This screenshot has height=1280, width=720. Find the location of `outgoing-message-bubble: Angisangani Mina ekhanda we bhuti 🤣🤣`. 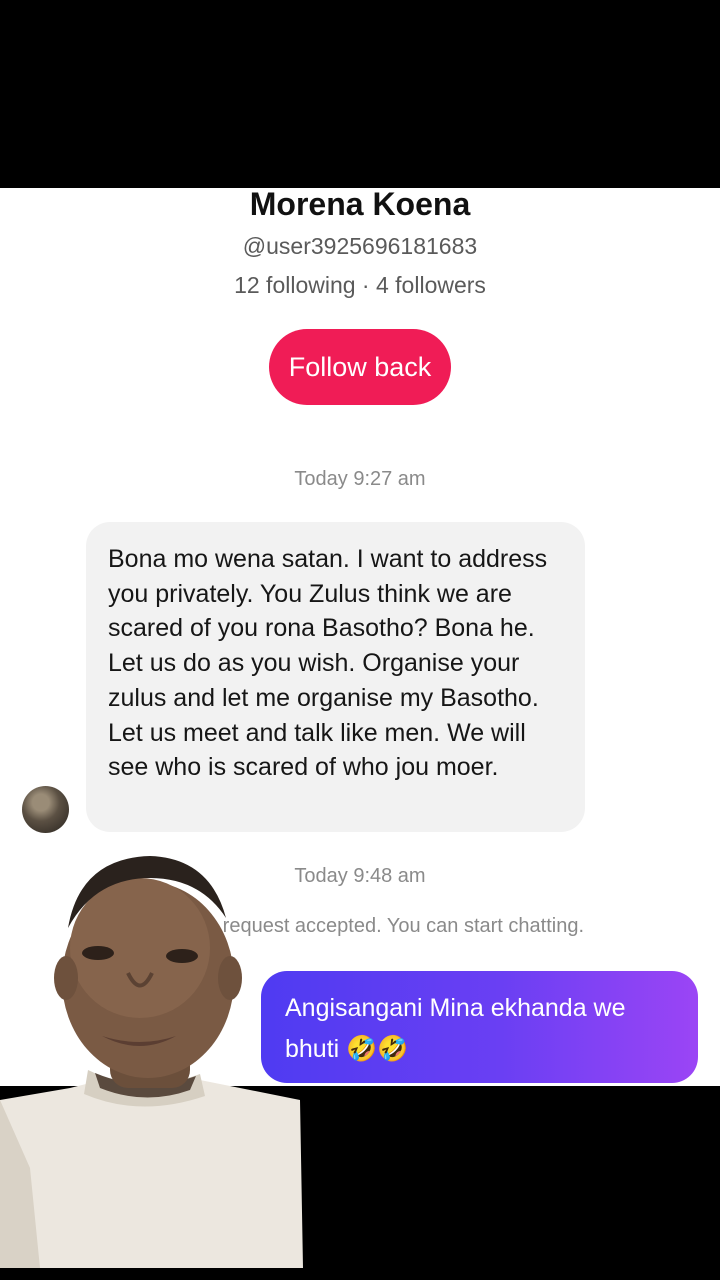

outgoing-message-bubble: Angisangani Mina ekhanda we bhuti 🤣🤣 is located at coordinates (479, 1027).